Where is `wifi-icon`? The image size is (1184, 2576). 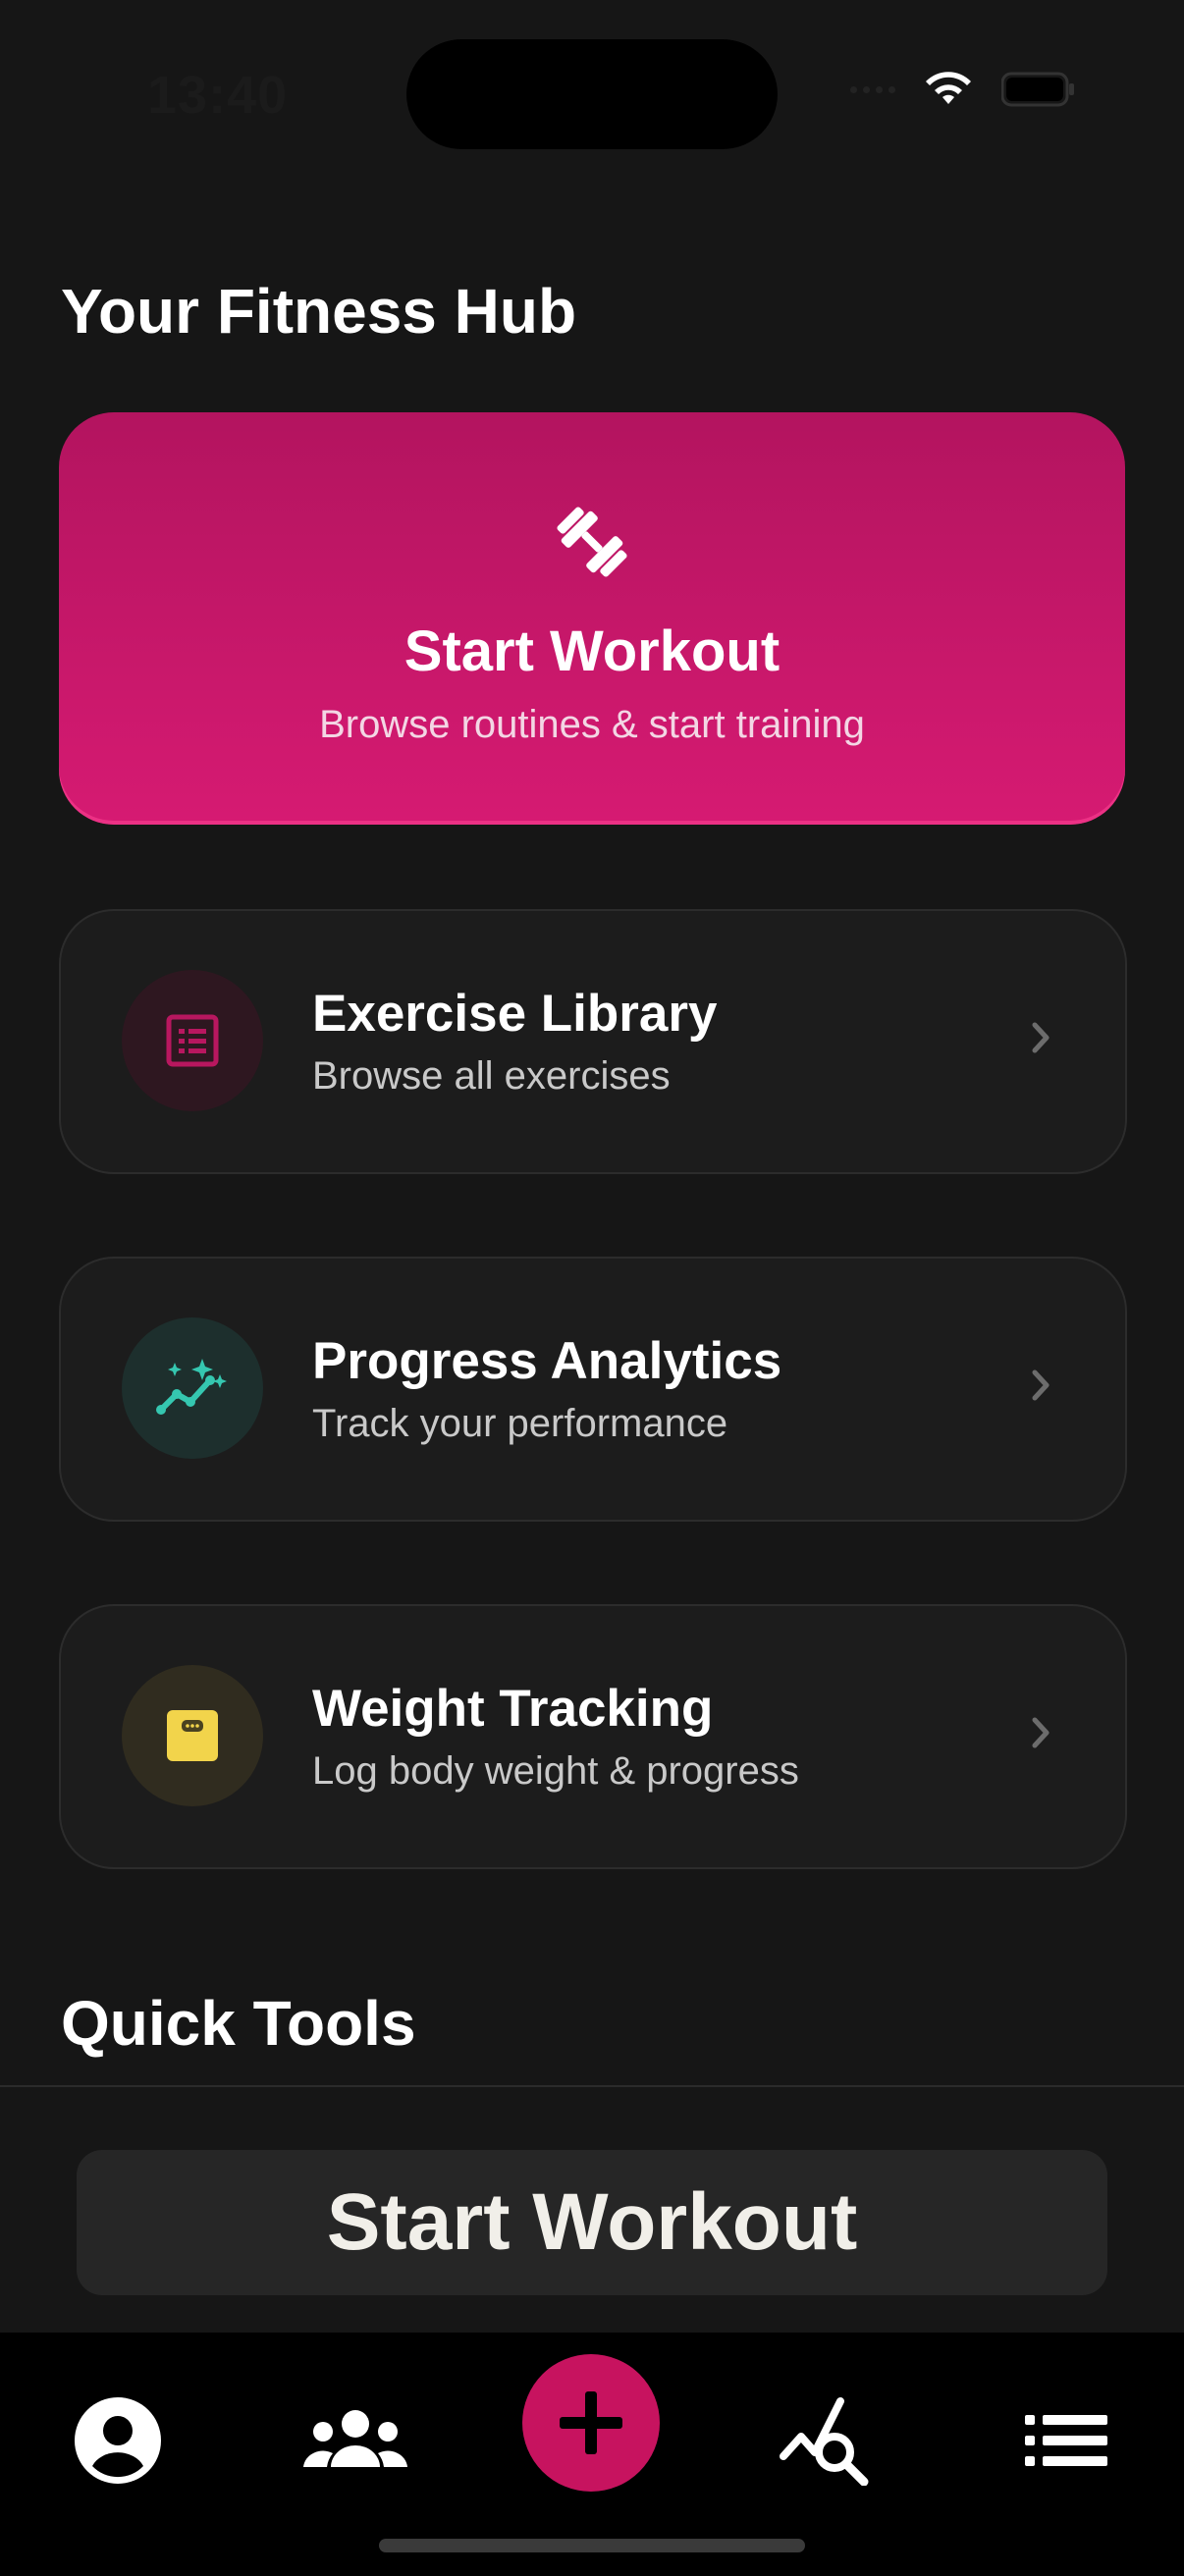 wifi-icon is located at coordinates (948, 88).